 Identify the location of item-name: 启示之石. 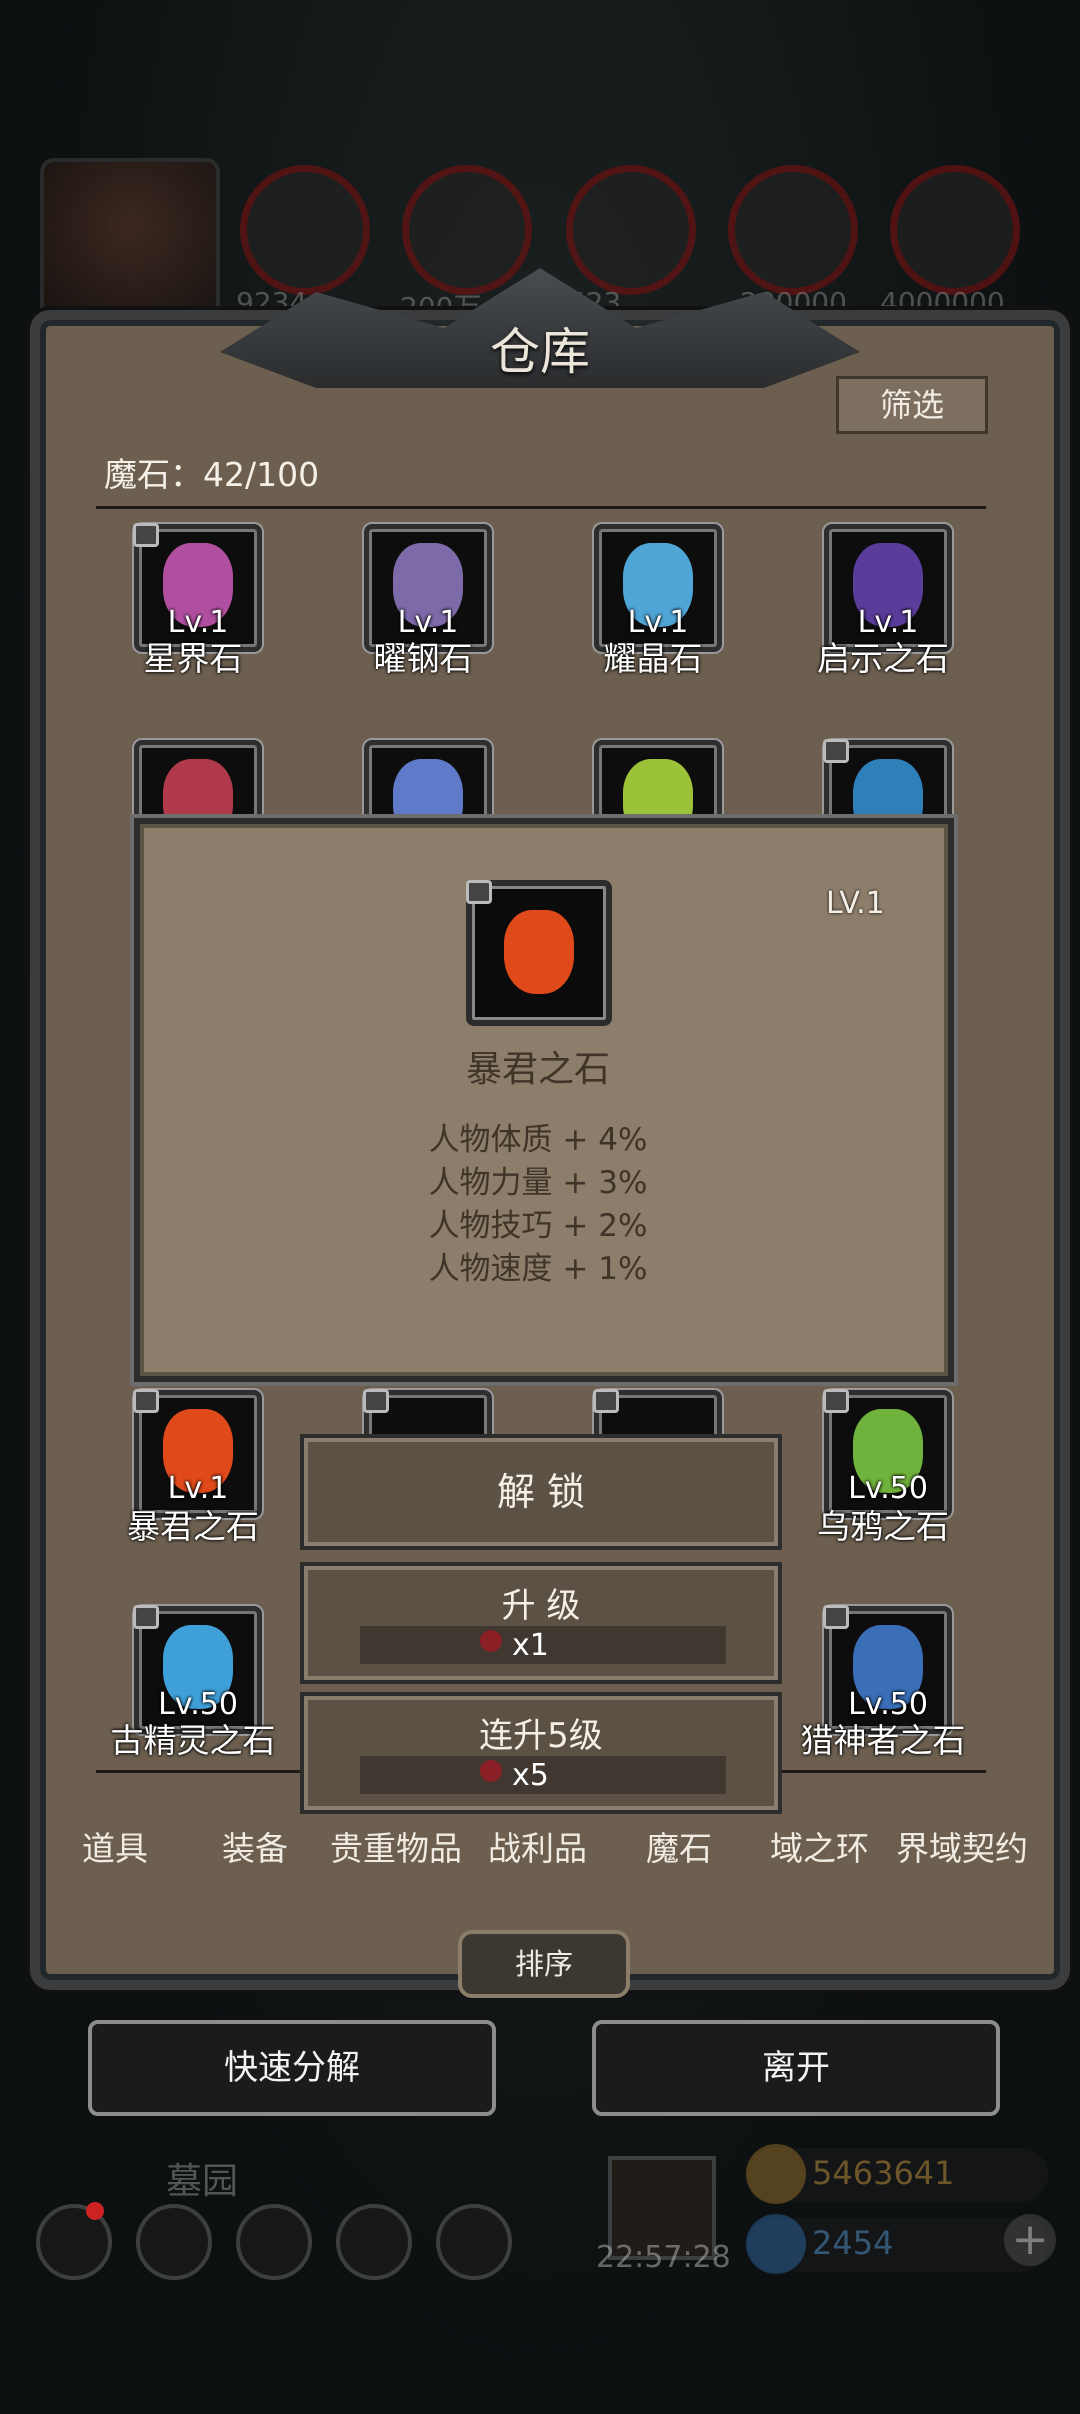
(883, 658).